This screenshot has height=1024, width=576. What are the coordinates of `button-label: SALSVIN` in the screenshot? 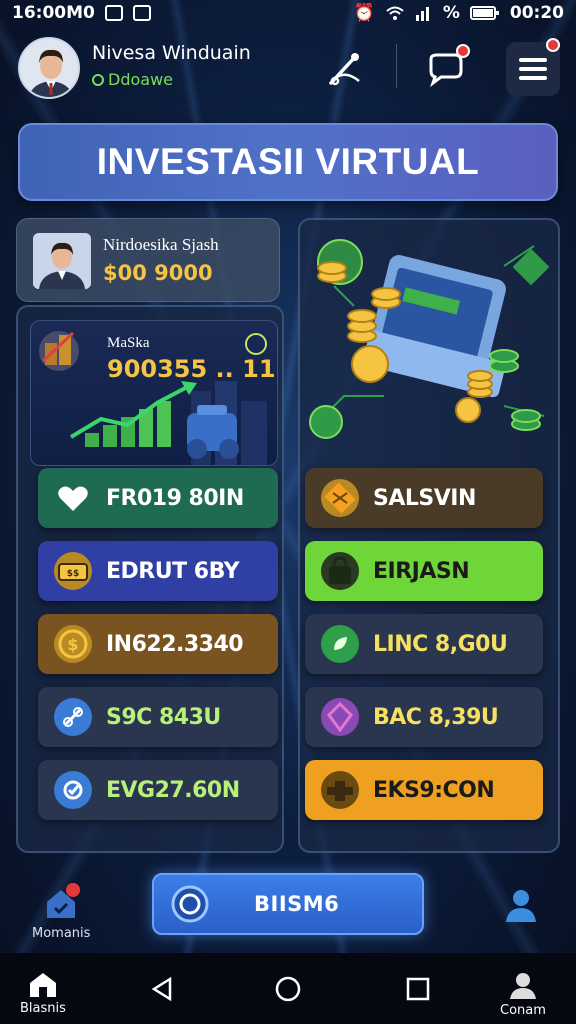 It's located at (424, 498).